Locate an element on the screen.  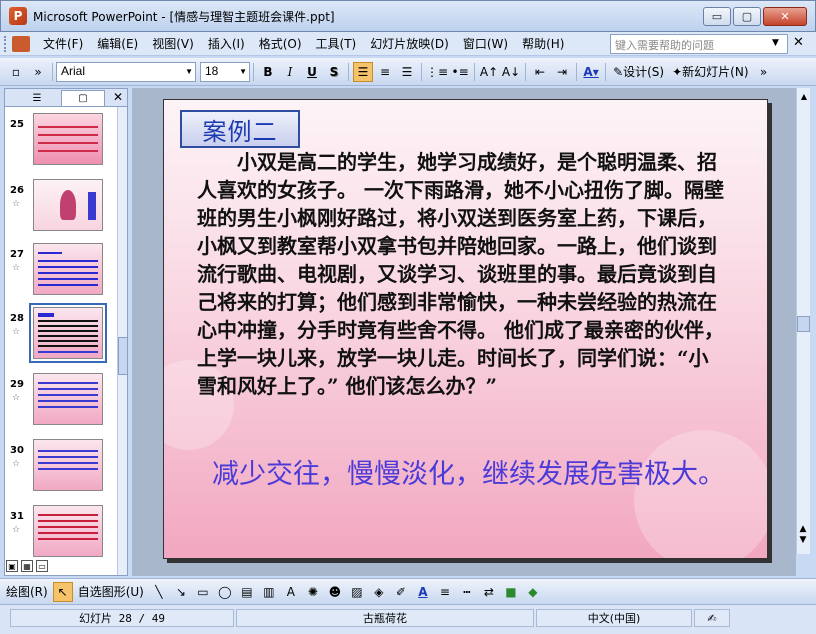
thumbnail-scrollbar is located at coordinates (122, 341).